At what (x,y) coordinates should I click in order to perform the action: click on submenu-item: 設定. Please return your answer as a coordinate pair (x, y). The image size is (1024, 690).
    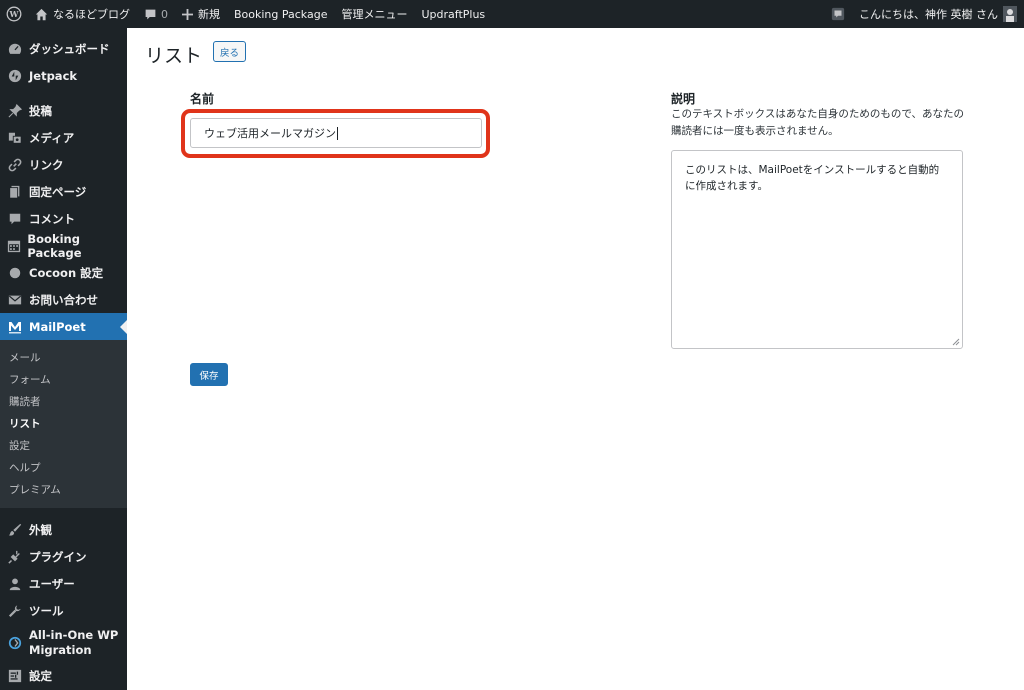
    Looking at the image, I should click on (63, 445).